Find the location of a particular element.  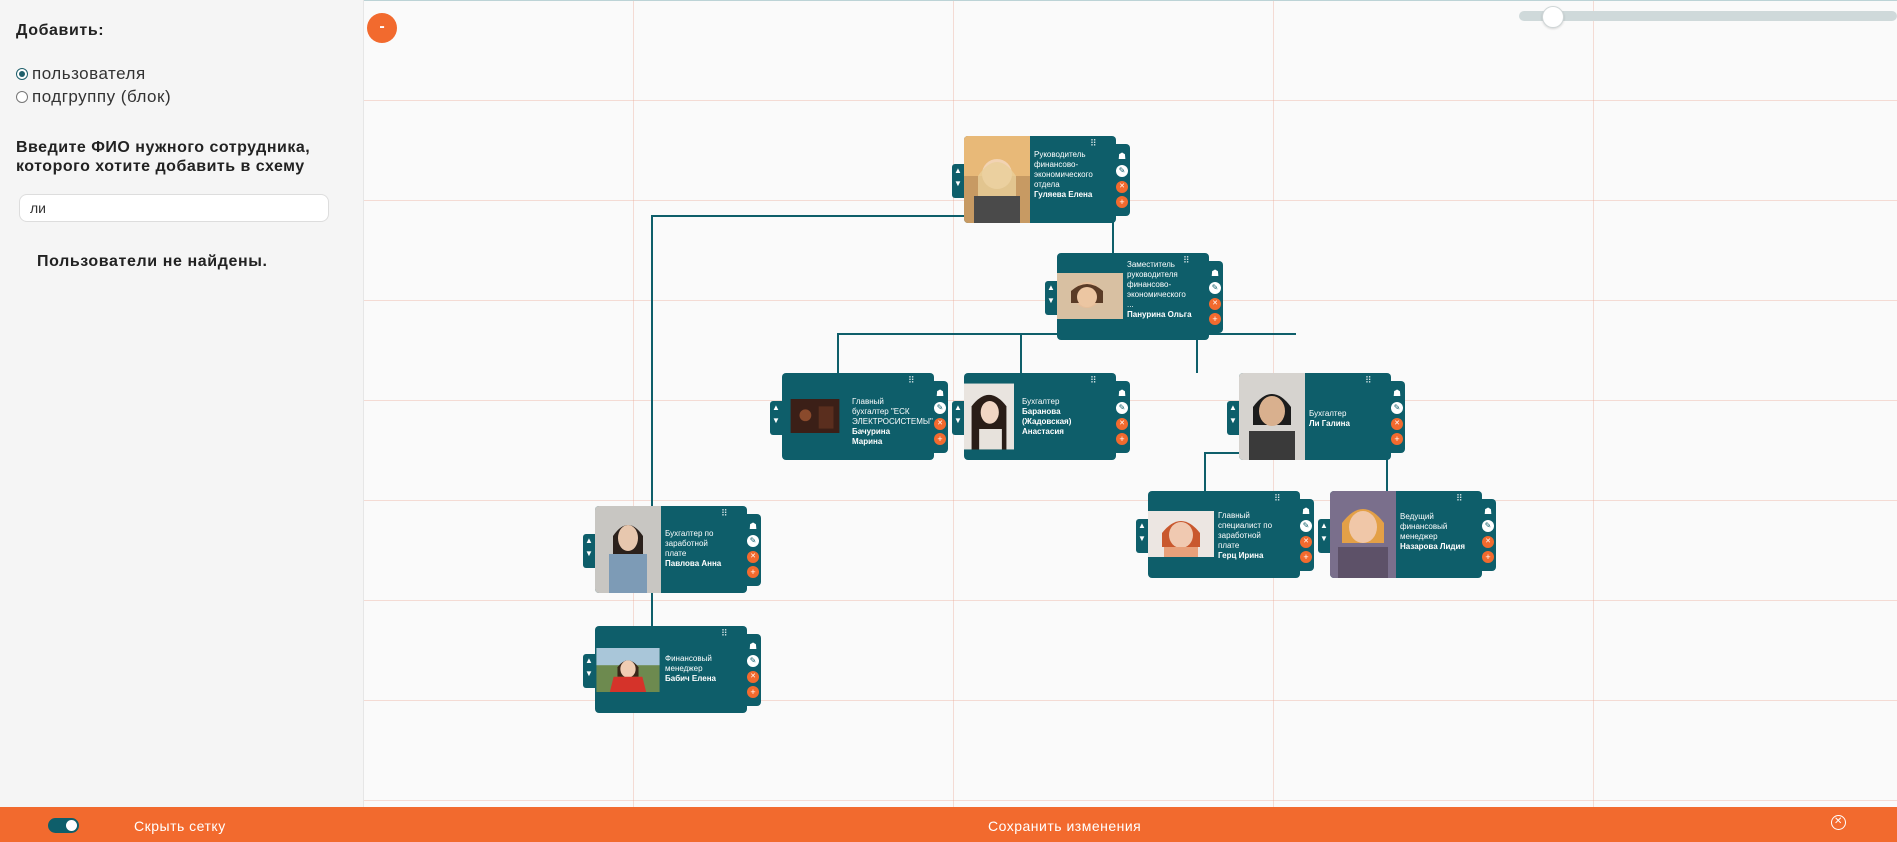

hide-grid-label: Скрыть сетку is located at coordinates (180, 826).